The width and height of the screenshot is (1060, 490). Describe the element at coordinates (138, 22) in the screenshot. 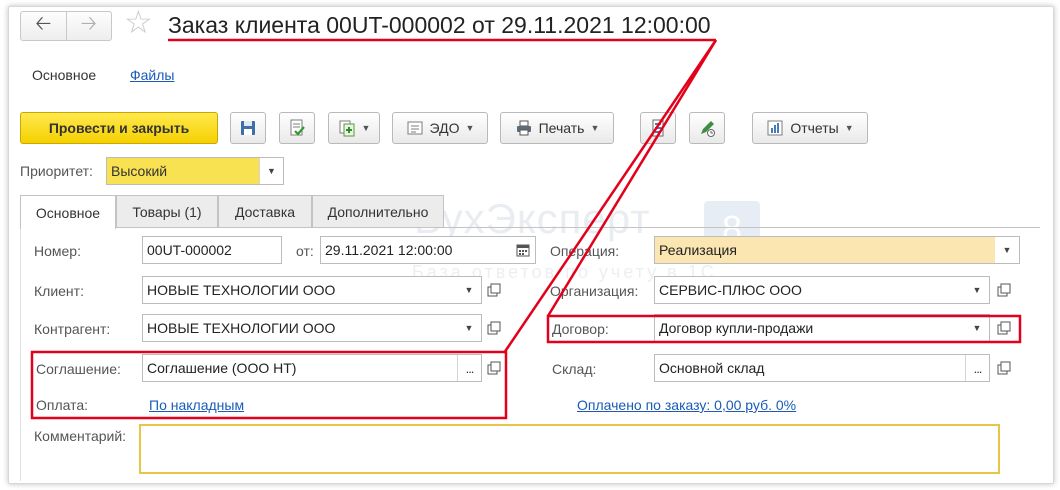

I see `star-icon: ☆` at that location.